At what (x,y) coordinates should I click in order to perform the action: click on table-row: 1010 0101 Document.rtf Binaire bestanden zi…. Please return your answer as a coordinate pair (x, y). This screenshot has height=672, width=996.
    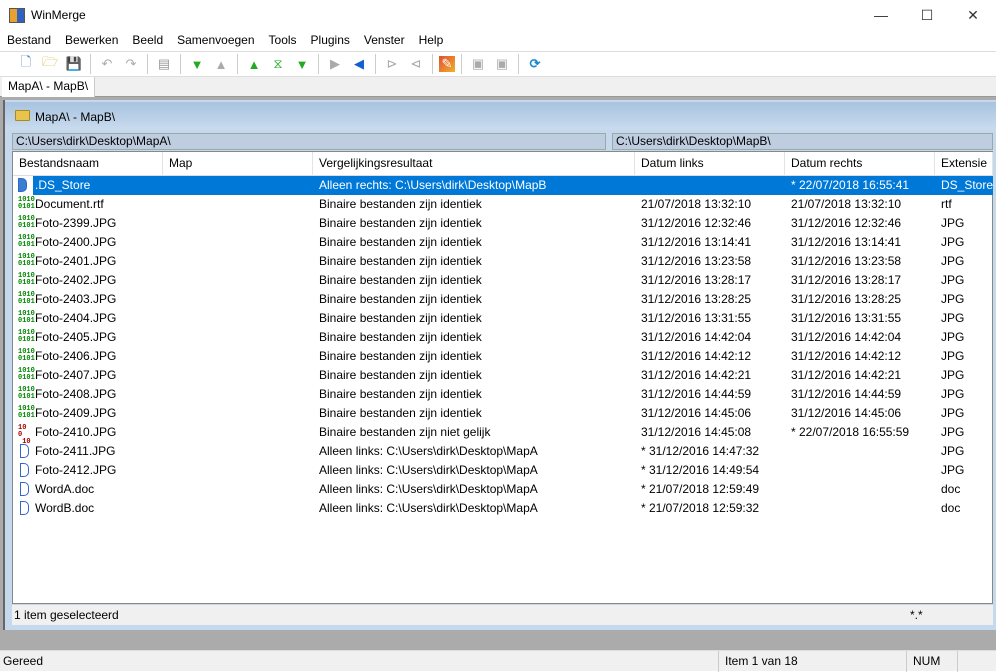
    Looking at the image, I should click on (503, 204).